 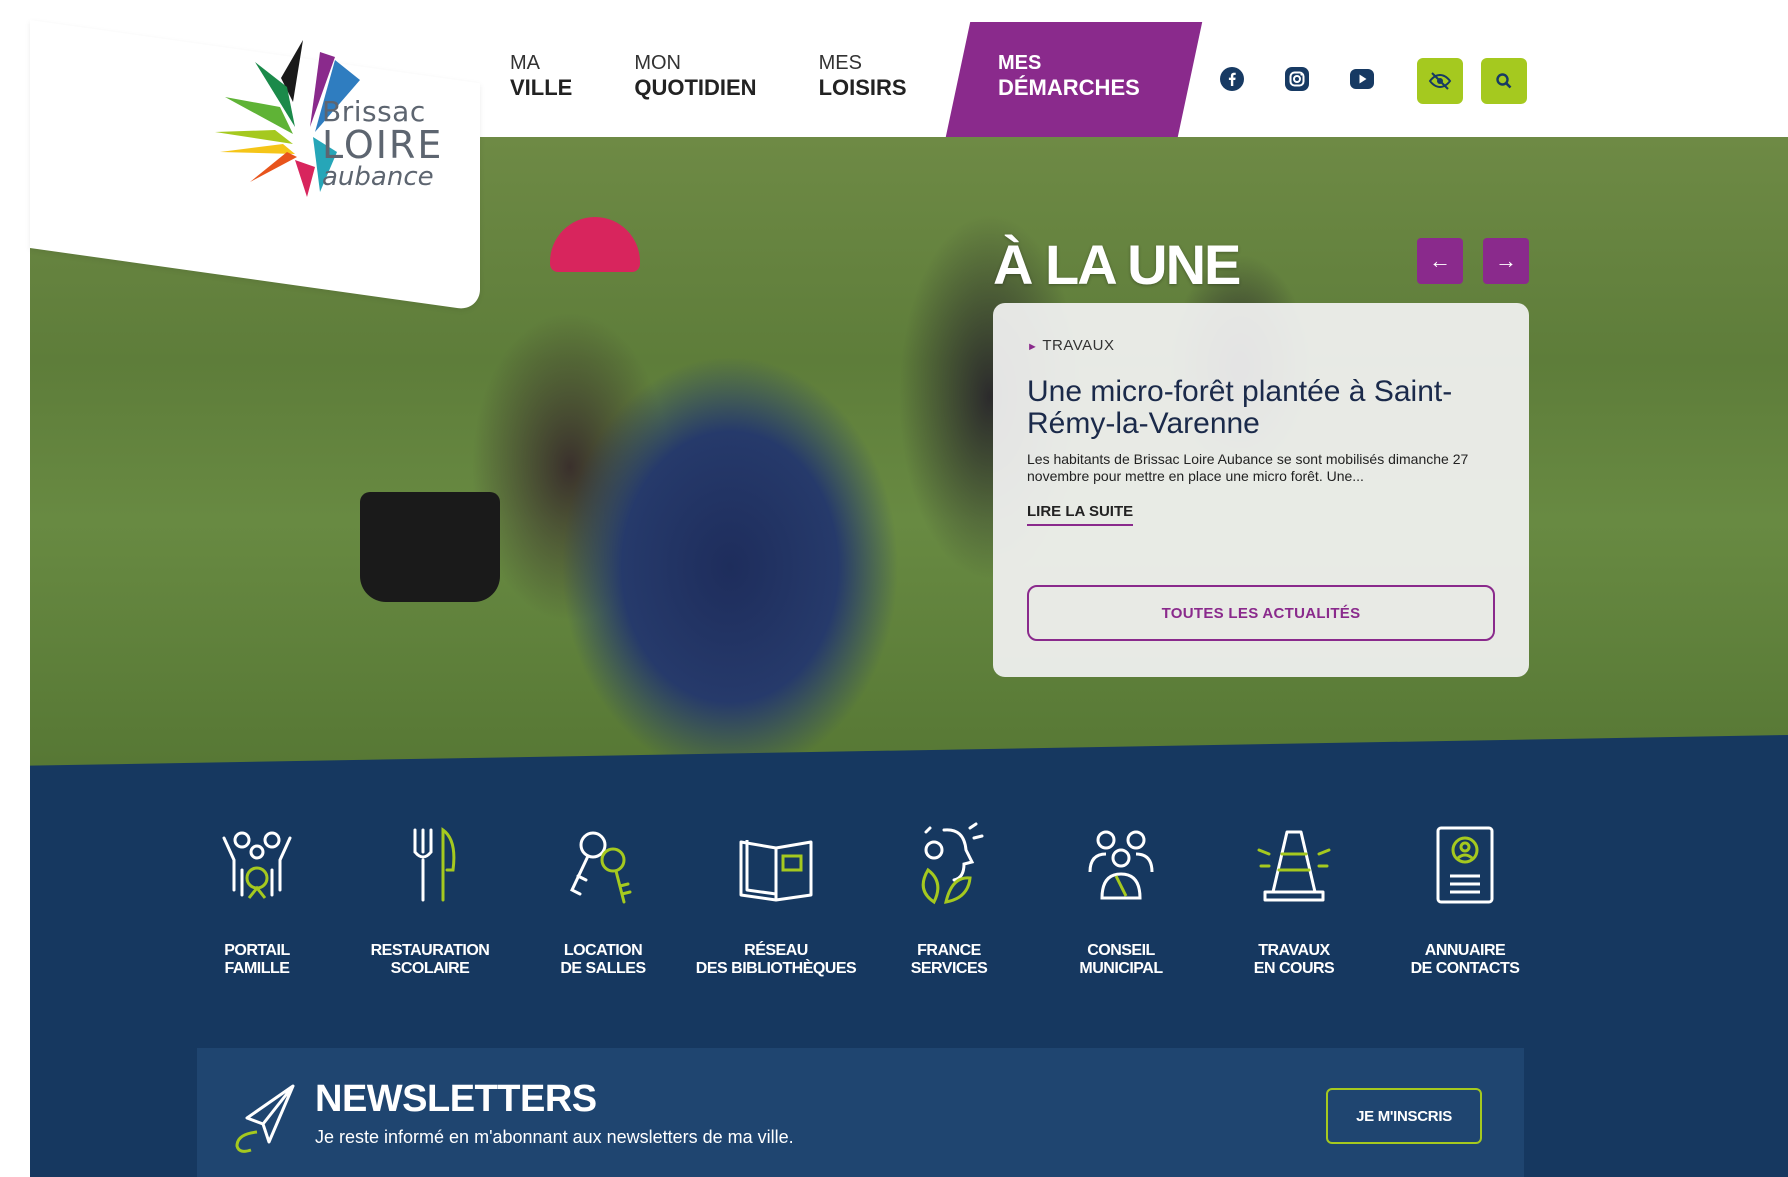 What do you see at coordinates (1294, 866) in the screenshot?
I see `traffic-cone-icon` at bounding box center [1294, 866].